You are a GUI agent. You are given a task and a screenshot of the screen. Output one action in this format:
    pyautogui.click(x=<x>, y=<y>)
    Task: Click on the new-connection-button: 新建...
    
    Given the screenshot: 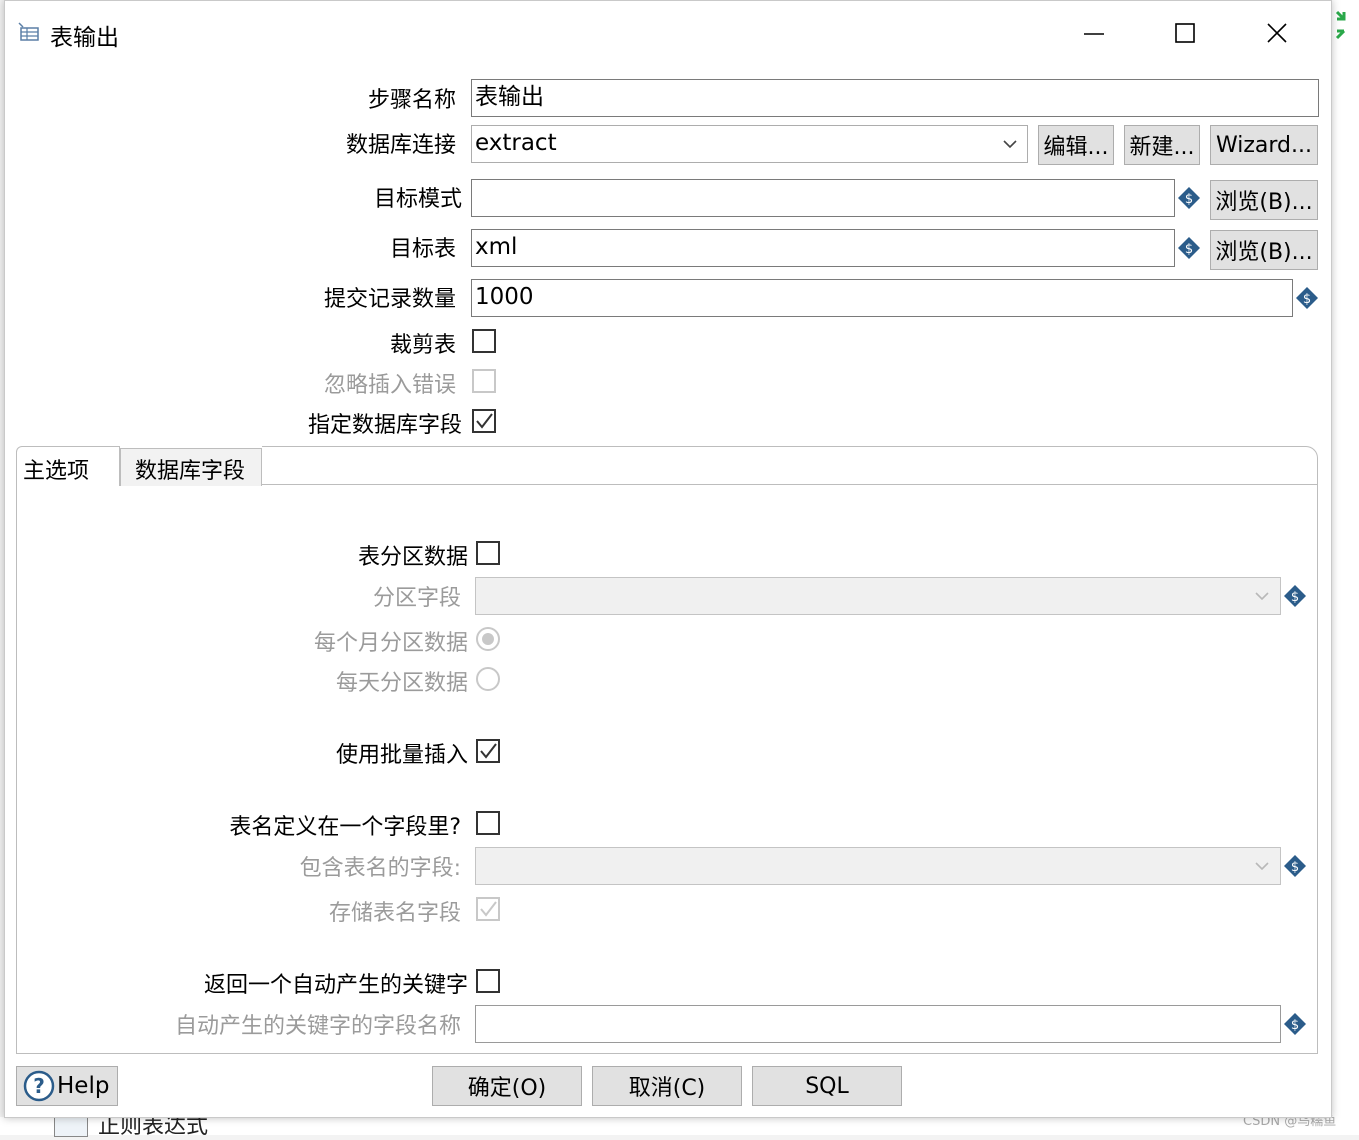 What is the action you would take?
    pyautogui.click(x=1162, y=145)
    